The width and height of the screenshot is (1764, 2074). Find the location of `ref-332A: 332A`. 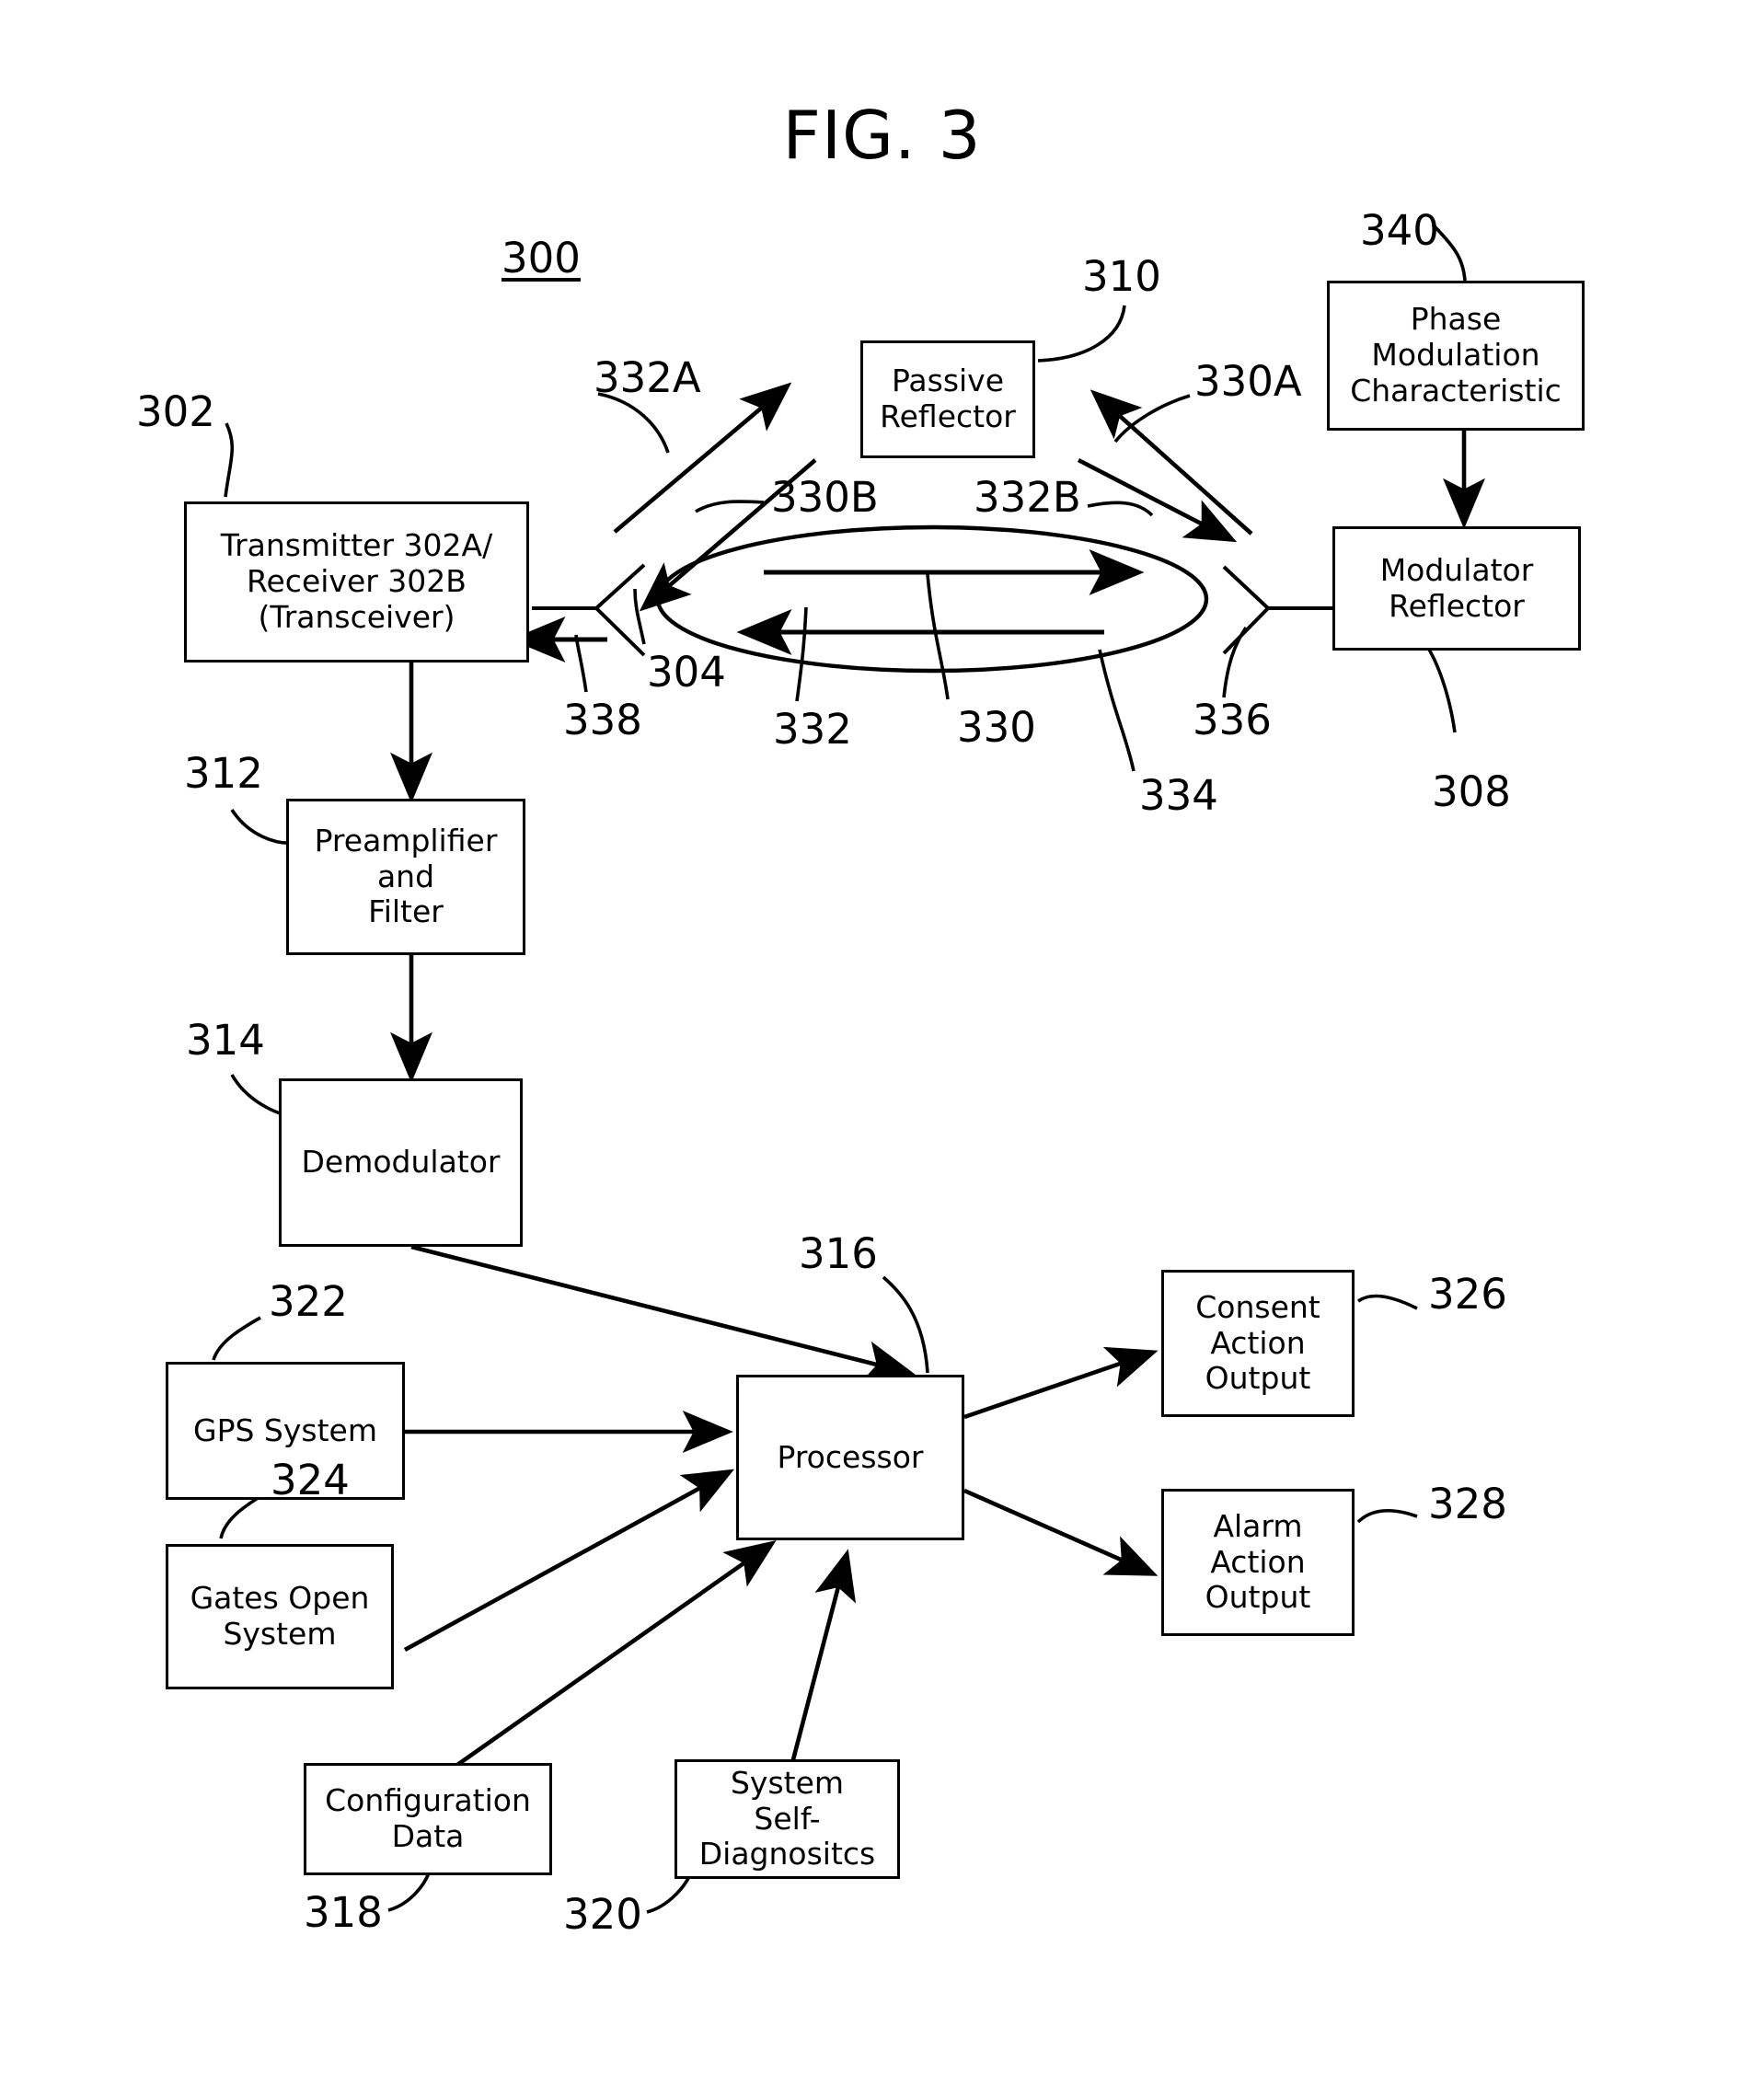

ref-332A: 332A is located at coordinates (647, 377).